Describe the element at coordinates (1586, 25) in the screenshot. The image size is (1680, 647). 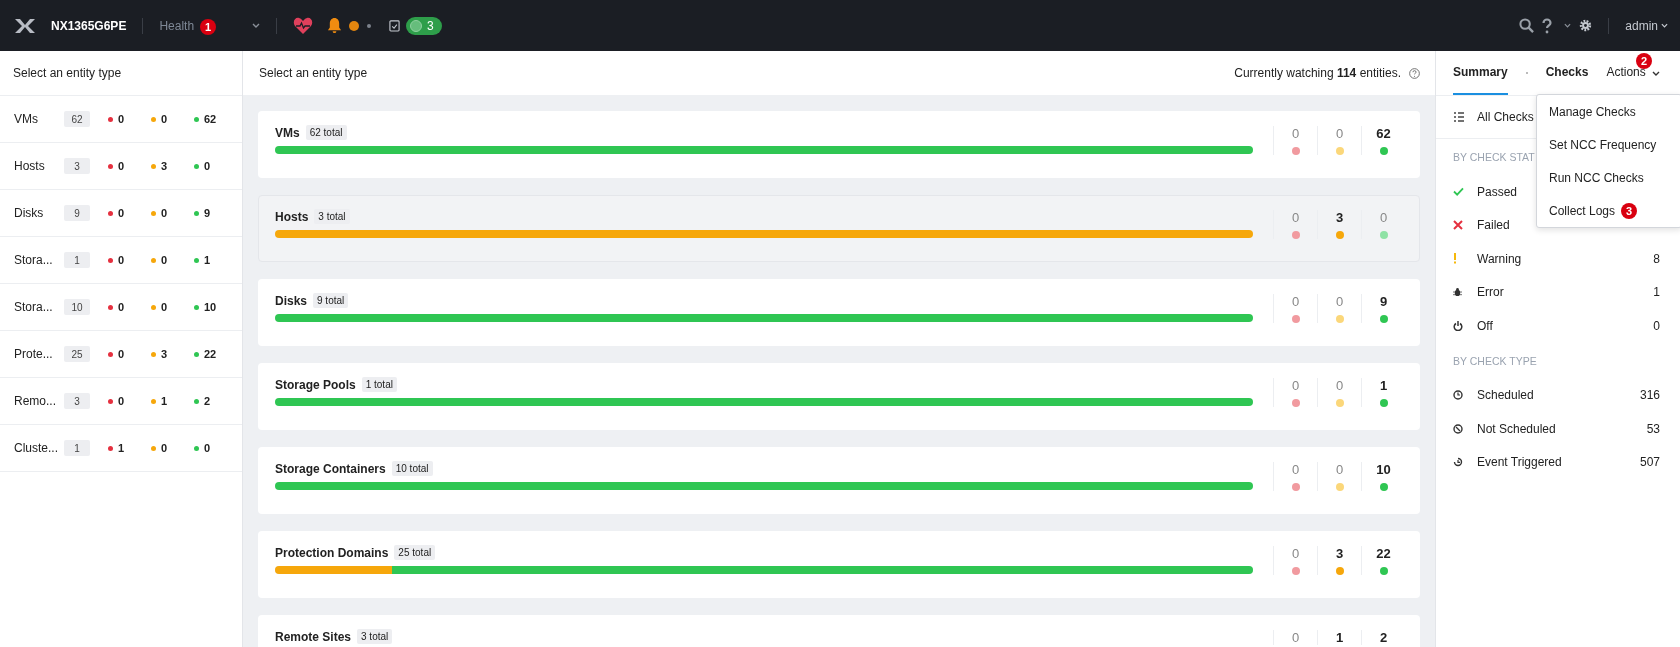
I see `settings-icon` at that location.